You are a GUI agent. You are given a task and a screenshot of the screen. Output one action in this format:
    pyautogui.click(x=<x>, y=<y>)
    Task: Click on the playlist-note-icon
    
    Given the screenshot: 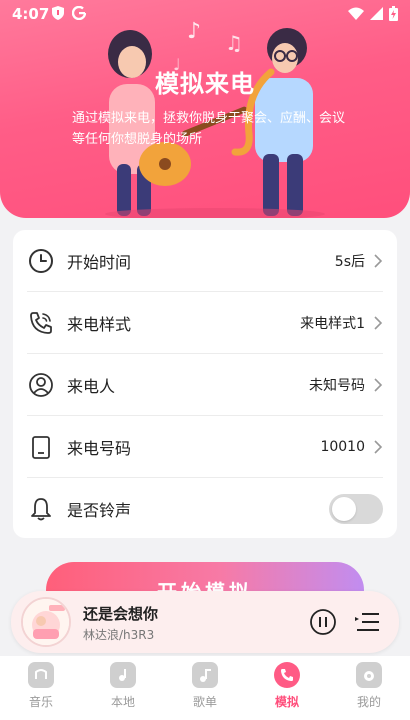 What is the action you would take?
    pyautogui.click(x=205, y=675)
    